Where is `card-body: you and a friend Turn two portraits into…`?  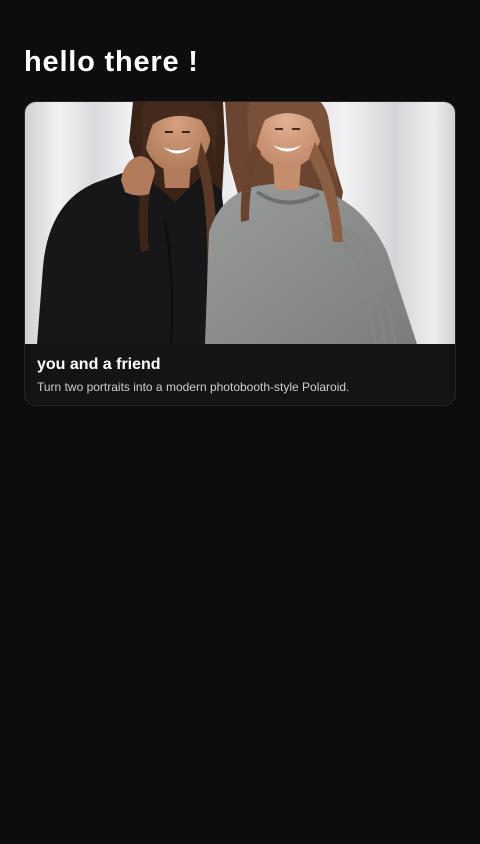 card-body: you and a friend Turn two portraits into… is located at coordinates (240, 369).